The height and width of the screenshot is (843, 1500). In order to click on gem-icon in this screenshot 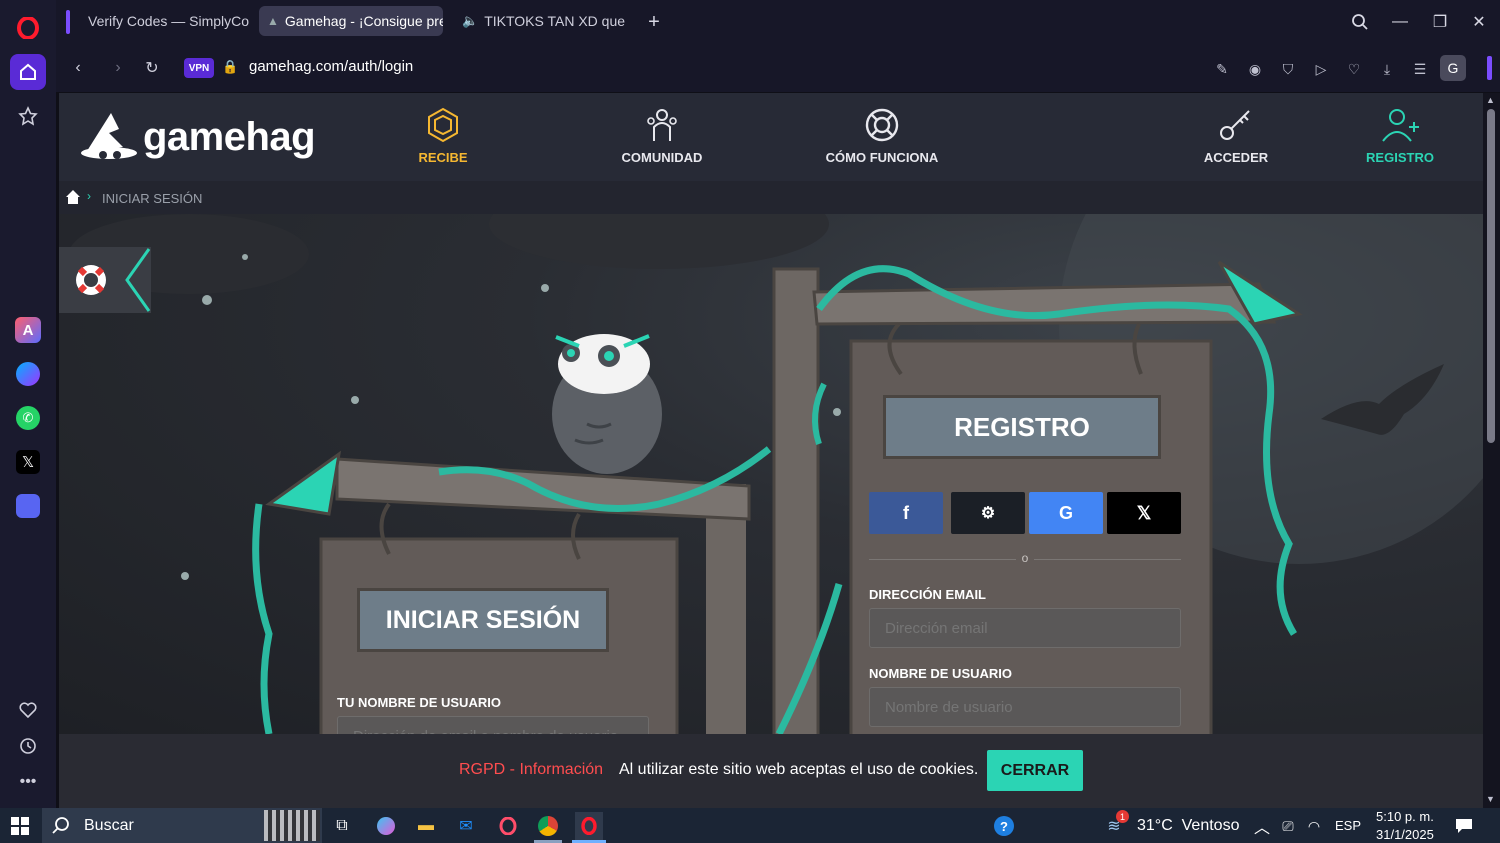, I will do `click(443, 125)`.